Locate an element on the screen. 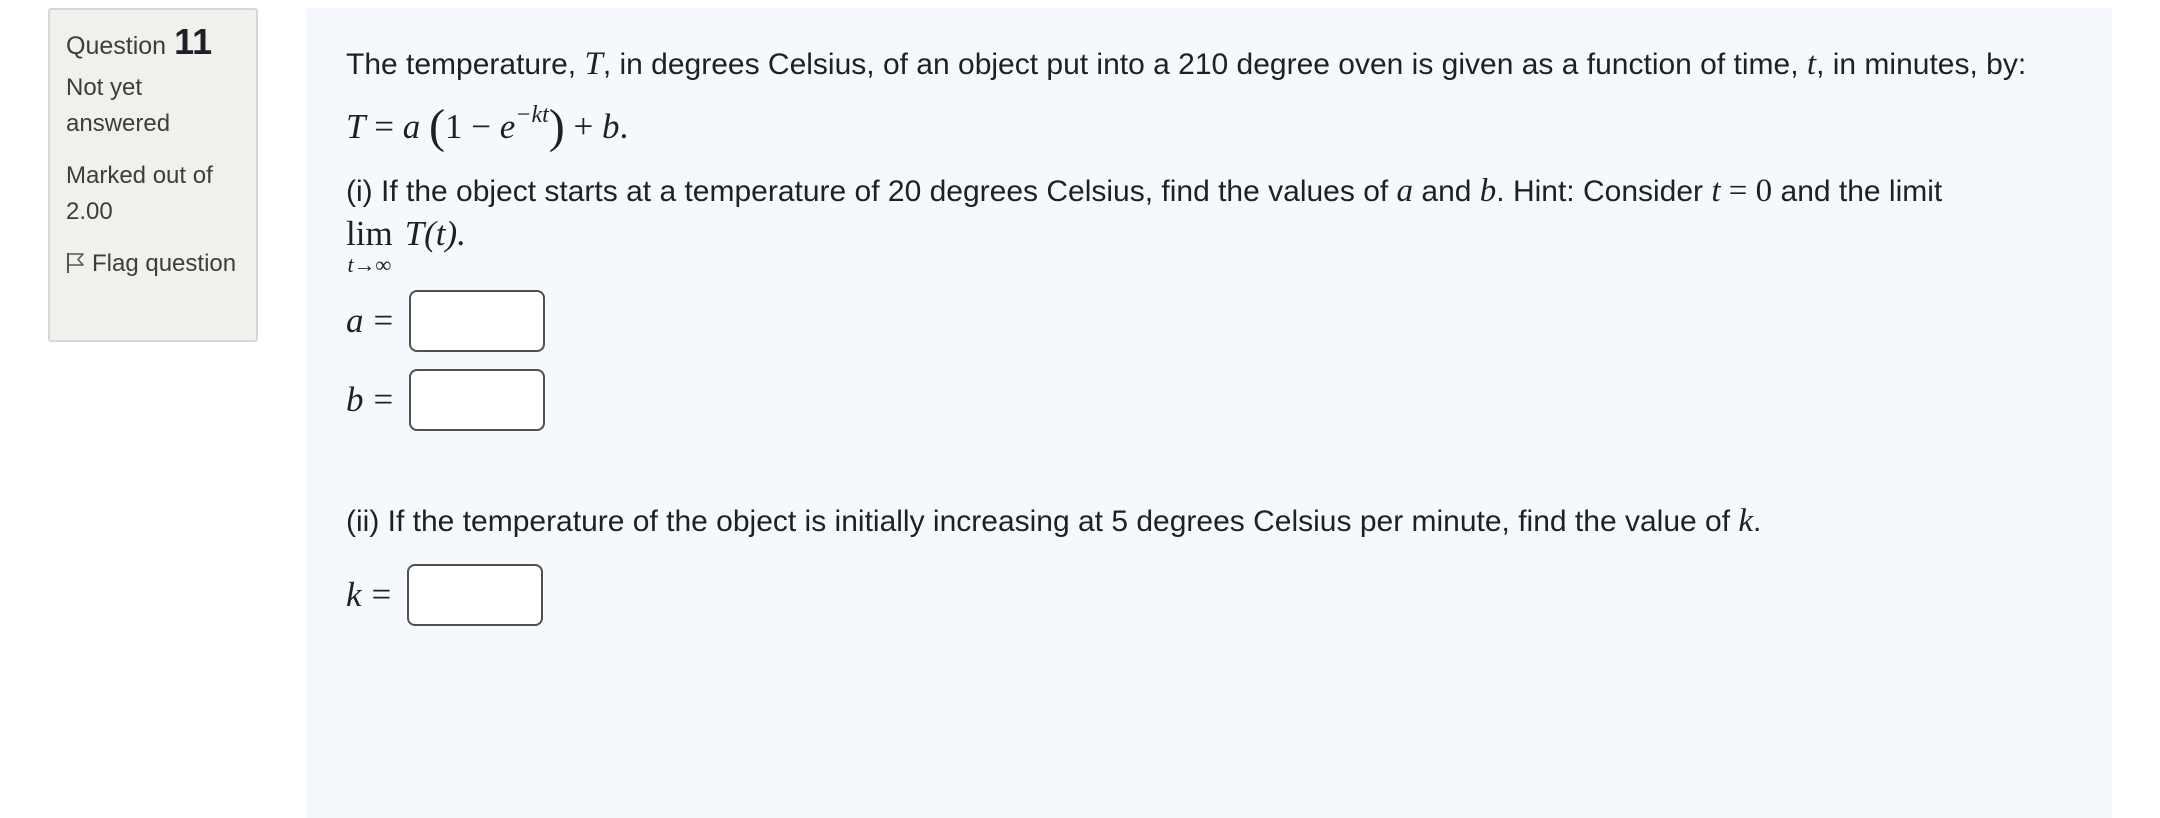 This screenshot has width=2160, height=818. part-i-eq-zero: = 0 is located at coordinates (1746, 191).